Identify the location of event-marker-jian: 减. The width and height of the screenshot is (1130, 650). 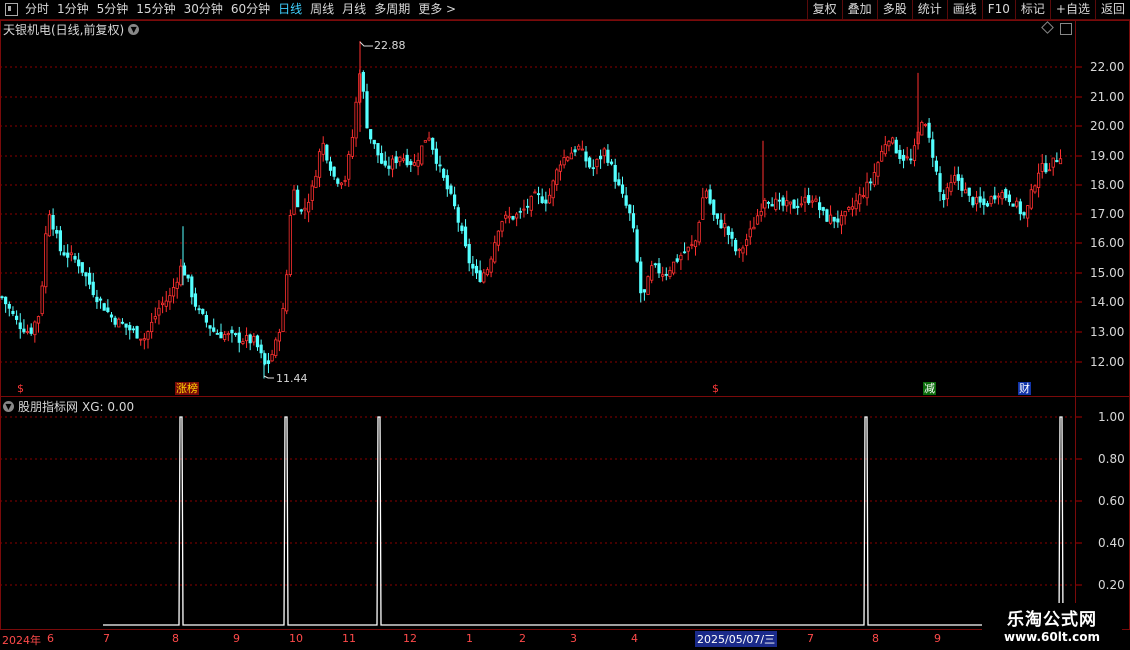
(929, 388).